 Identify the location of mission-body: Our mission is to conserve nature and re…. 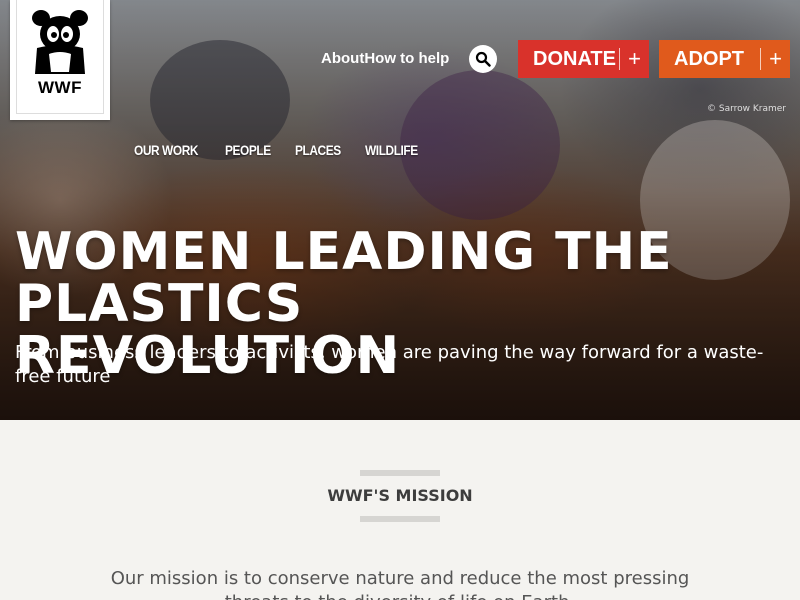
(400, 584).